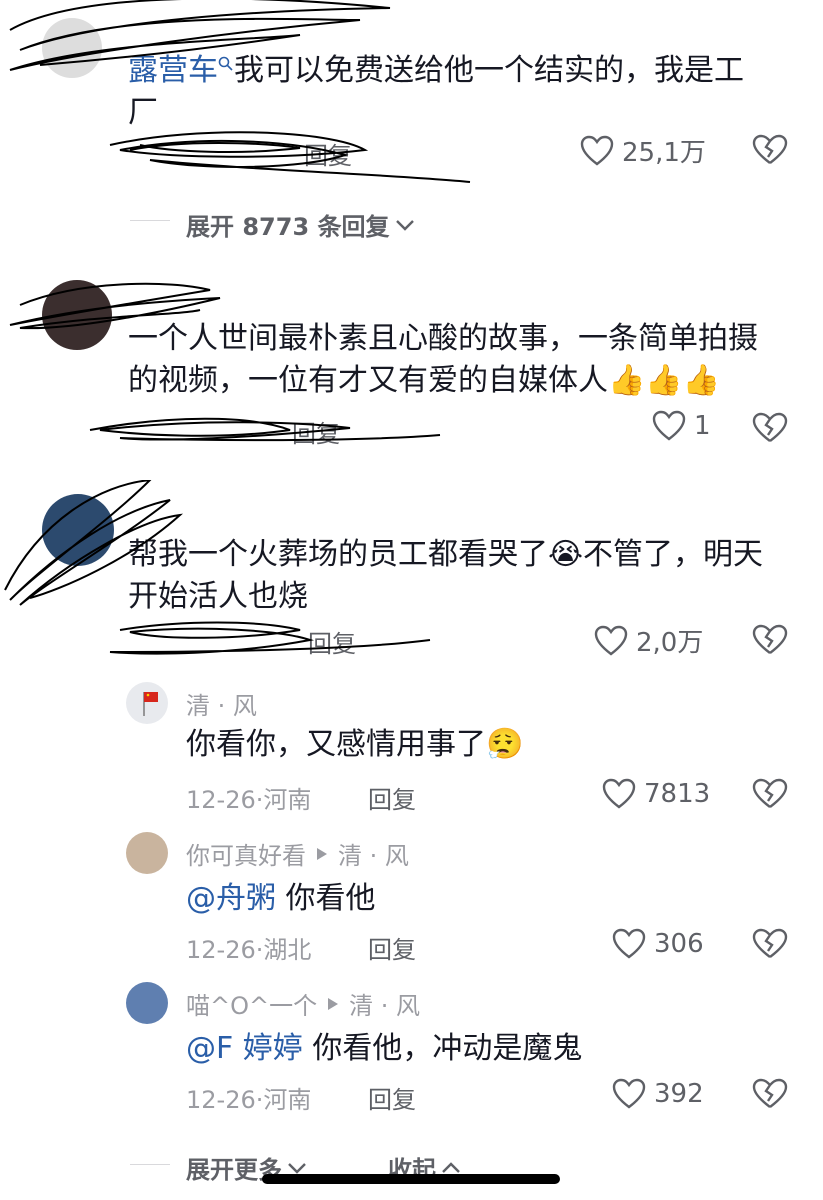 The width and height of the screenshot is (823, 1200). Describe the element at coordinates (281, 899) in the screenshot. I see `reply-text: @舟粥 你看他` at that location.